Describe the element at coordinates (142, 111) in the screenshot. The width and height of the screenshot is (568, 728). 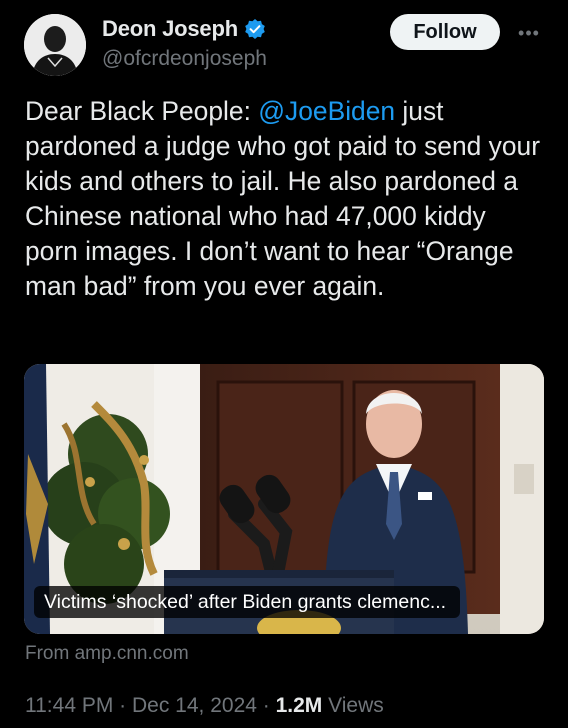
I see `tweet-text-intro: Dear Black People:` at that location.